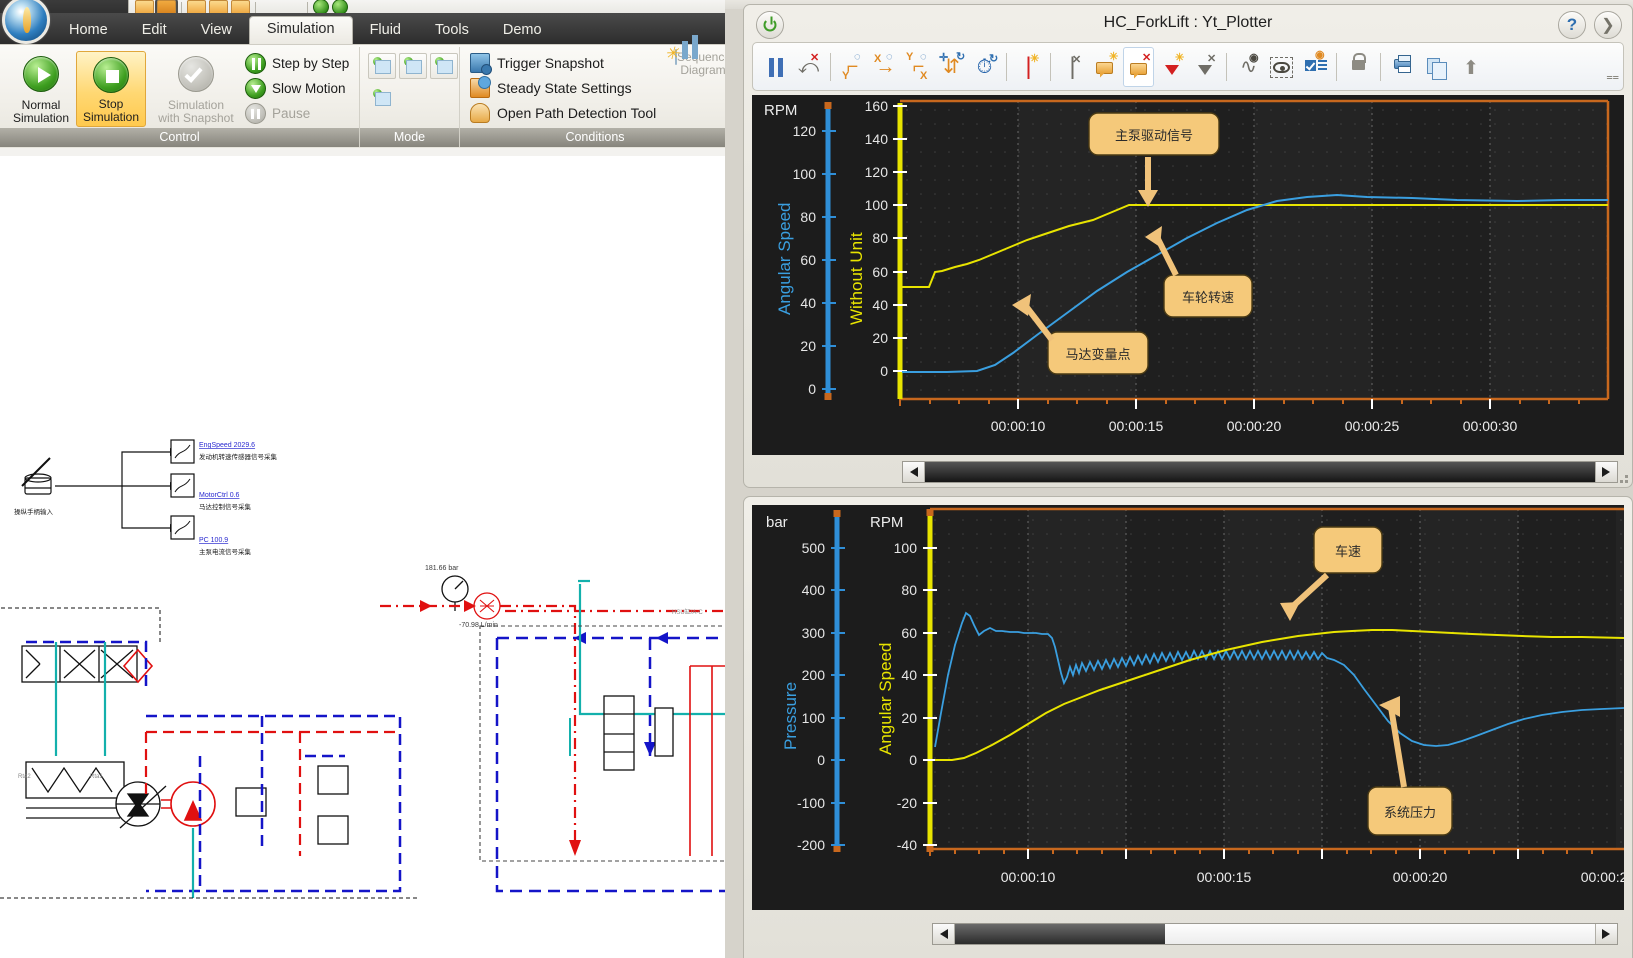  I want to click on stop-icon, so click(111, 75).